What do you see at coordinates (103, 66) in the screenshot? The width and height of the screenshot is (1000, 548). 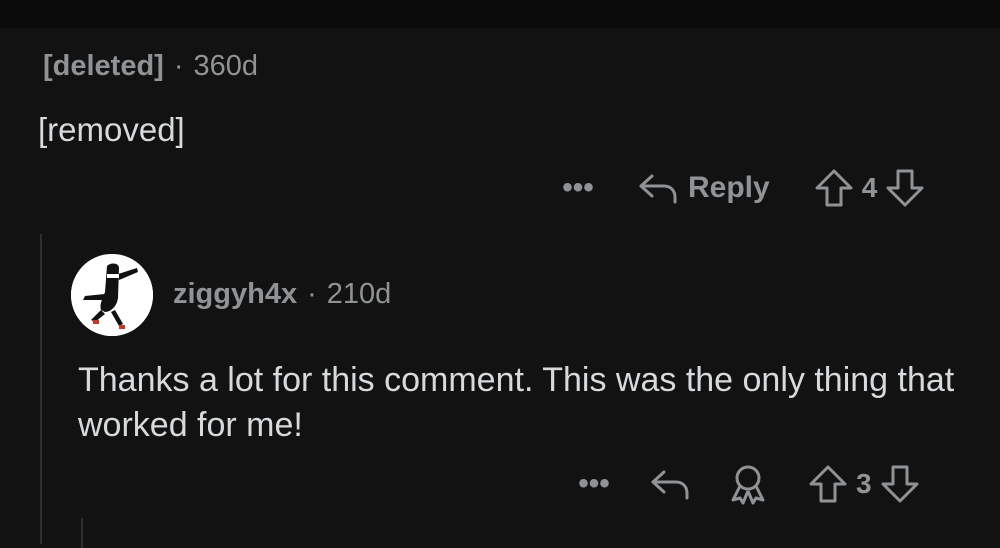 I see `comment-author: [deleted]` at bounding box center [103, 66].